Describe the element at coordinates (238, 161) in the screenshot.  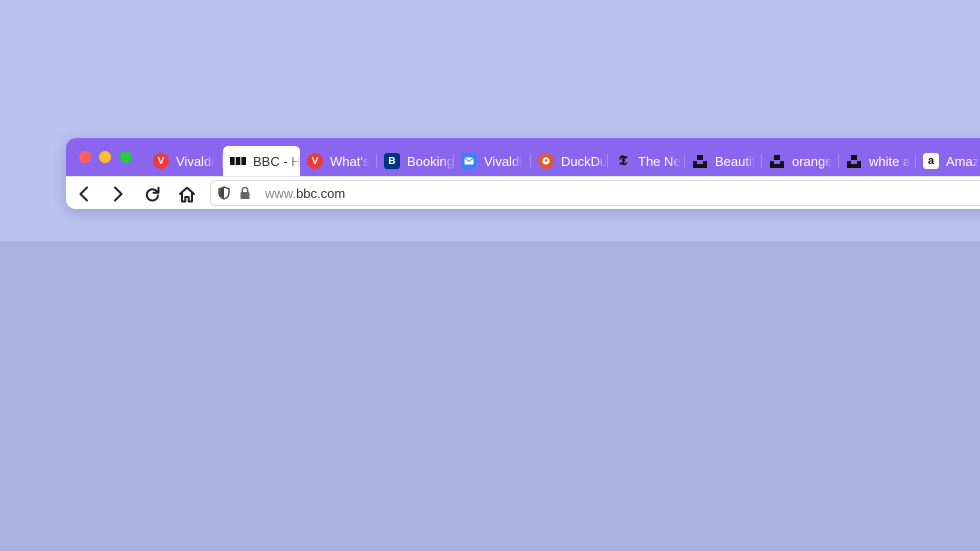
I see `bbc-icon` at that location.